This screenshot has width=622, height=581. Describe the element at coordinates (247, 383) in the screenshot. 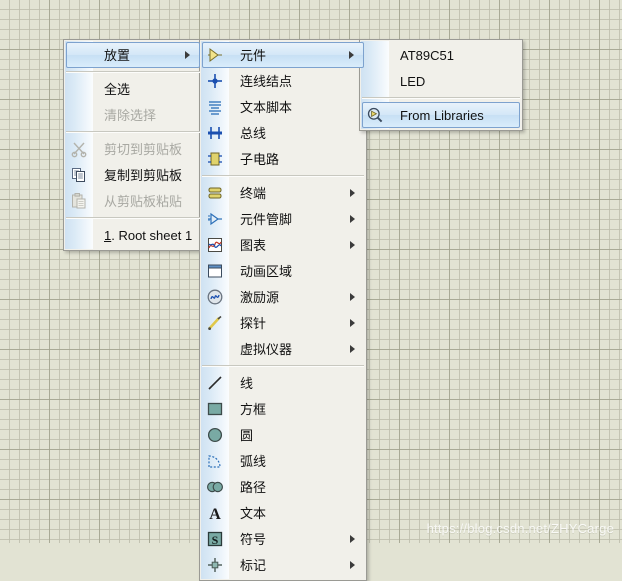

I see `menu-item-label: 线` at that location.